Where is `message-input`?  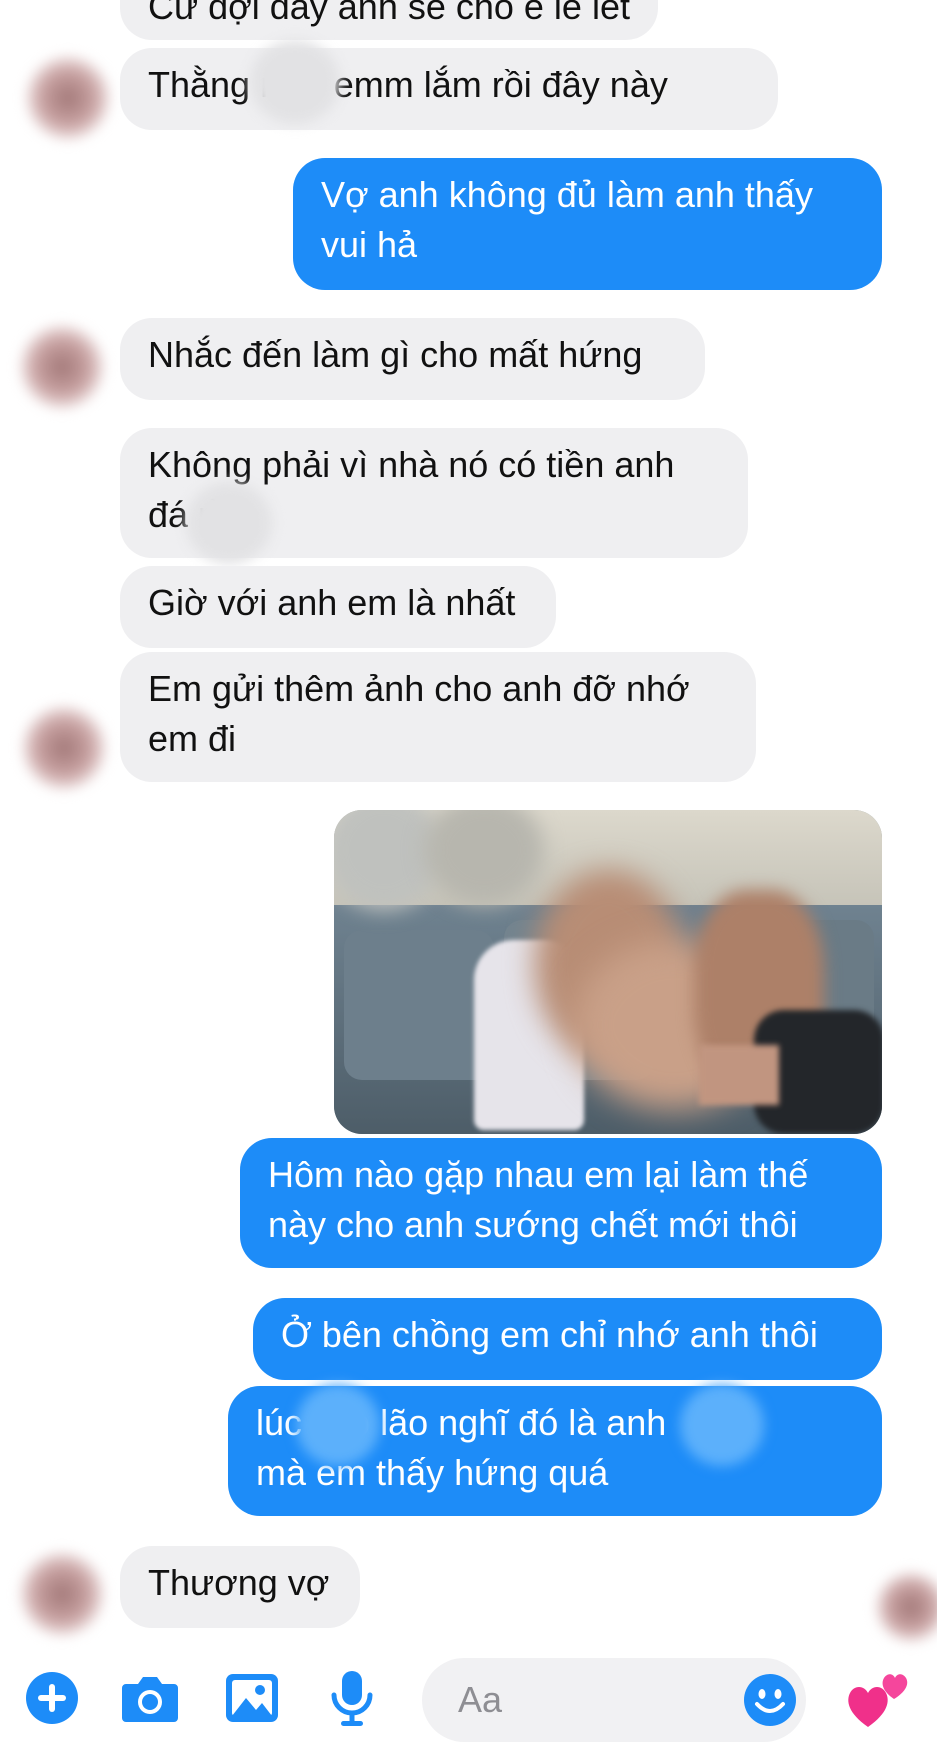 message-input is located at coordinates (588, 1700).